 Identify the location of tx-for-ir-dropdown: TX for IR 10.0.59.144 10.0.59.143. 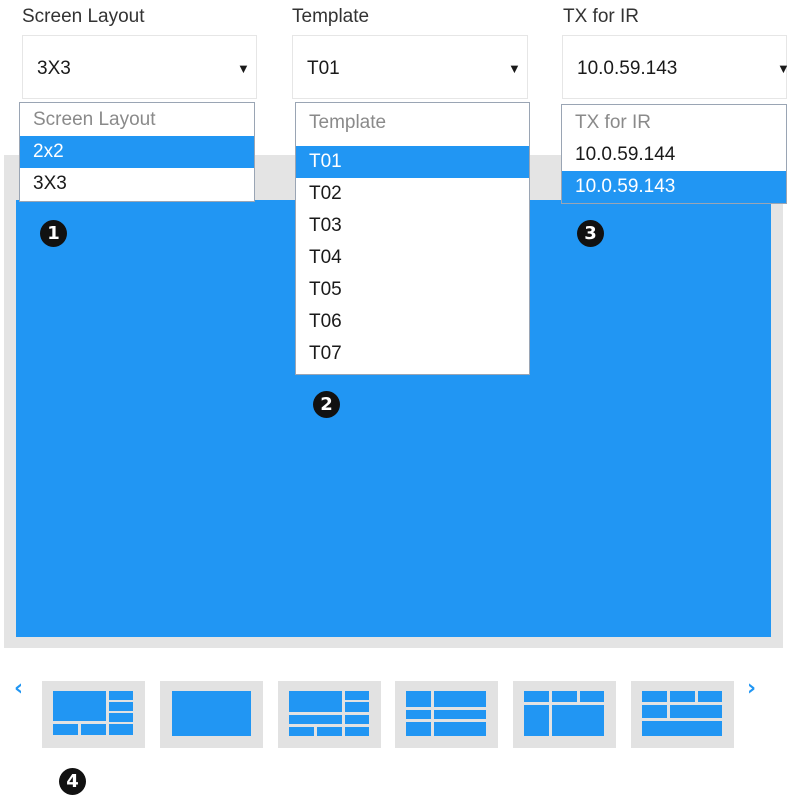
(674, 154).